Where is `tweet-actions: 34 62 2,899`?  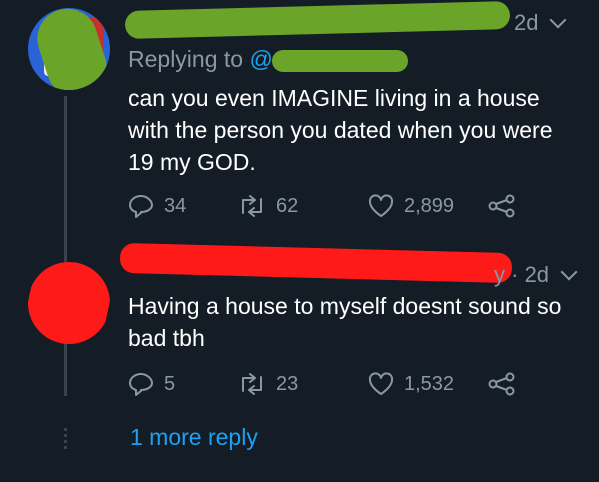
tweet-actions: 34 62 2,899 is located at coordinates (322, 206).